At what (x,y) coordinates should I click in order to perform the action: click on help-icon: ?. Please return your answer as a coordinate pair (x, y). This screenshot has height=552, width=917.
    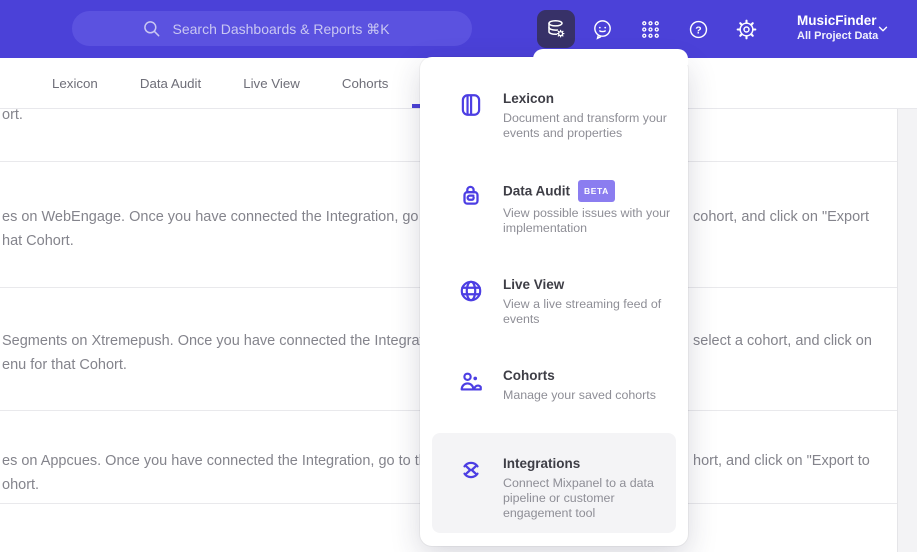
    Looking at the image, I should click on (698, 29).